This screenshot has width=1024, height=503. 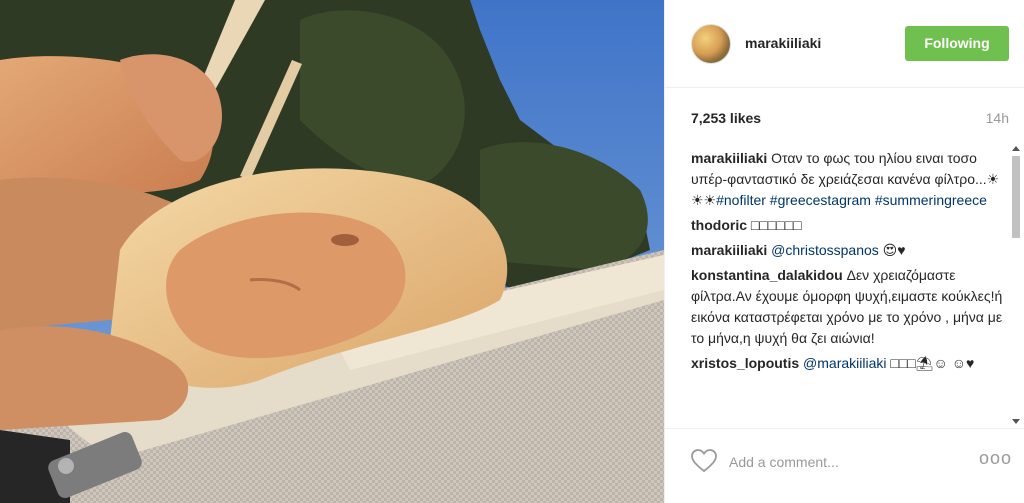 What do you see at coordinates (745, 363) in the screenshot?
I see `comment-username: xristos_lopoutis` at bounding box center [745, 363].